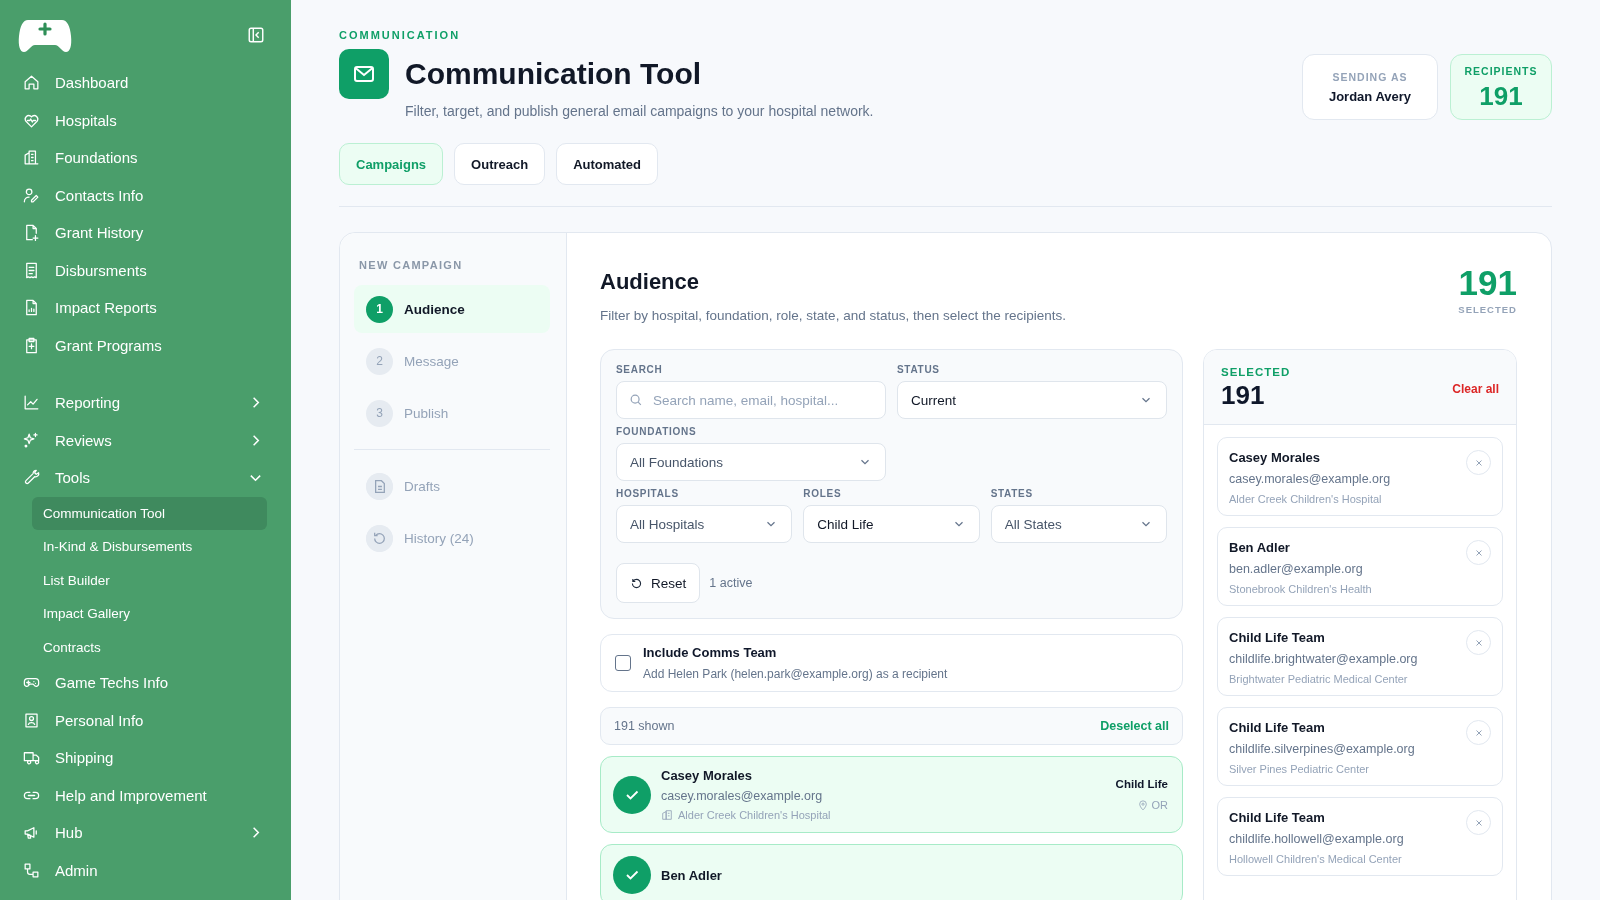 This screenshot has height=900, width=1600. Describe the element at coordinates (1296, 569) in the screenshot. I see `recipient-email: ben.adler@example.org` at that location.